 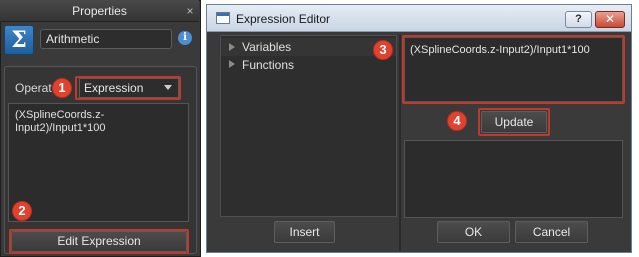 I want to click on callout-highlight-edit-expression, so click(x=99, y=241).